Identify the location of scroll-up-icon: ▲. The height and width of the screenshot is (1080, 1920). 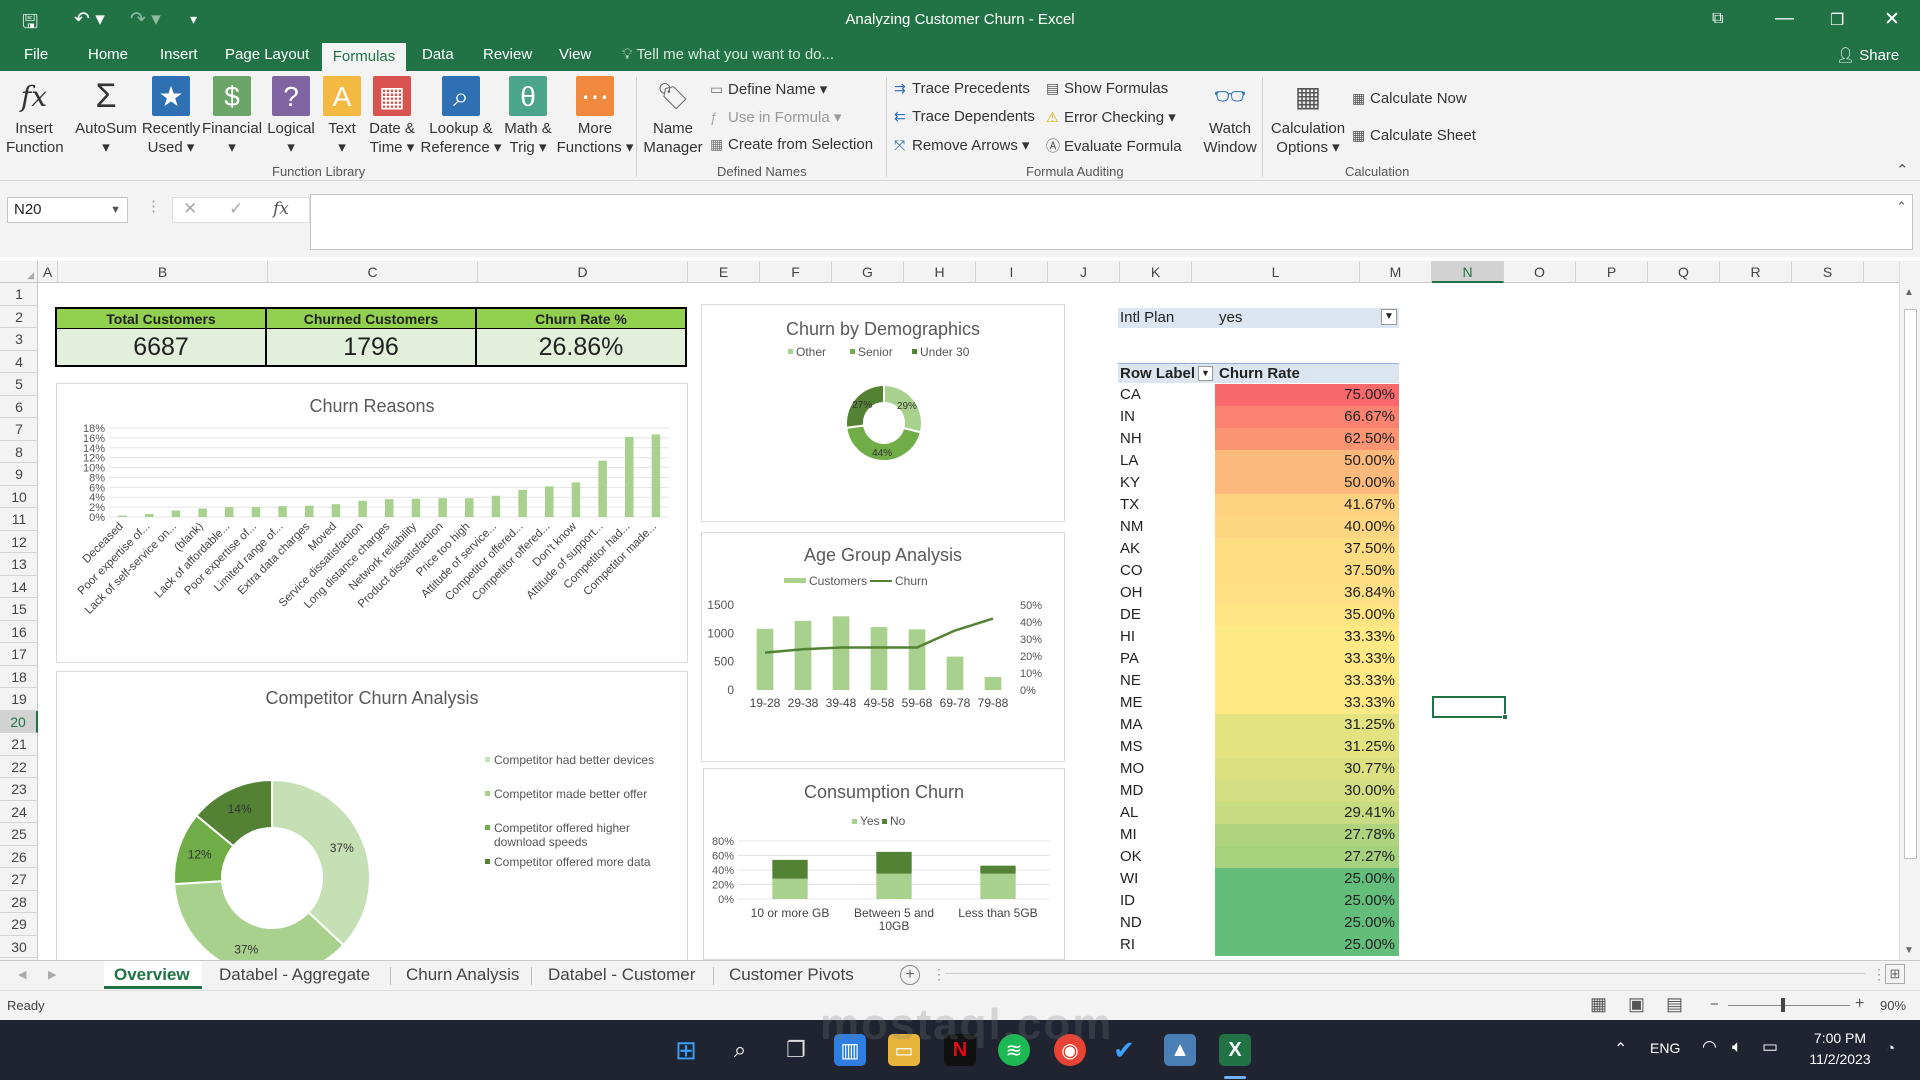
(1909, 292).